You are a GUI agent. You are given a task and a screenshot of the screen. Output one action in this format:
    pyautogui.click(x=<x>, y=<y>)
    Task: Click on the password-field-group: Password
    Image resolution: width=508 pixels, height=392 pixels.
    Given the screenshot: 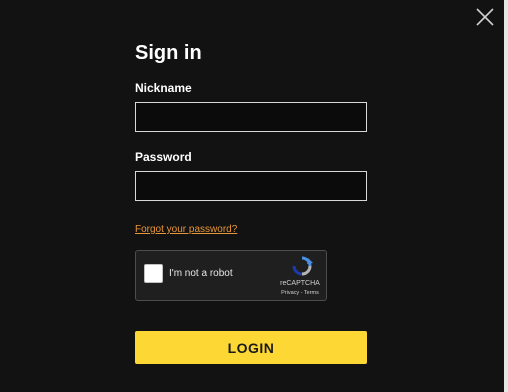 What is the action you would take?
    pyautogui.click(x=251, y=175)
    